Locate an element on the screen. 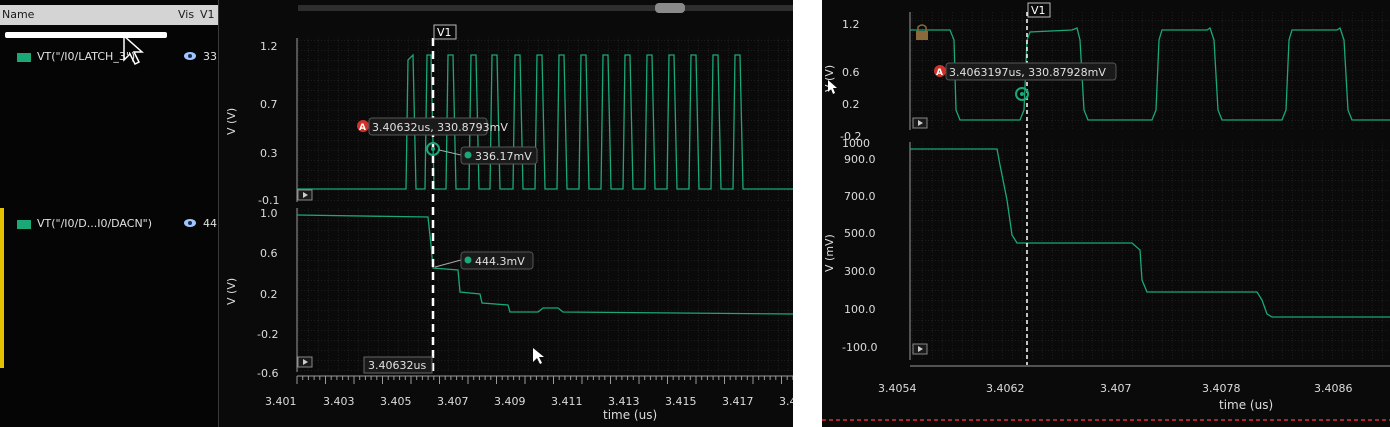 The image size is (1390, 427). bottom-ytick-3: 700.0 is located at coordinates (860, 196).